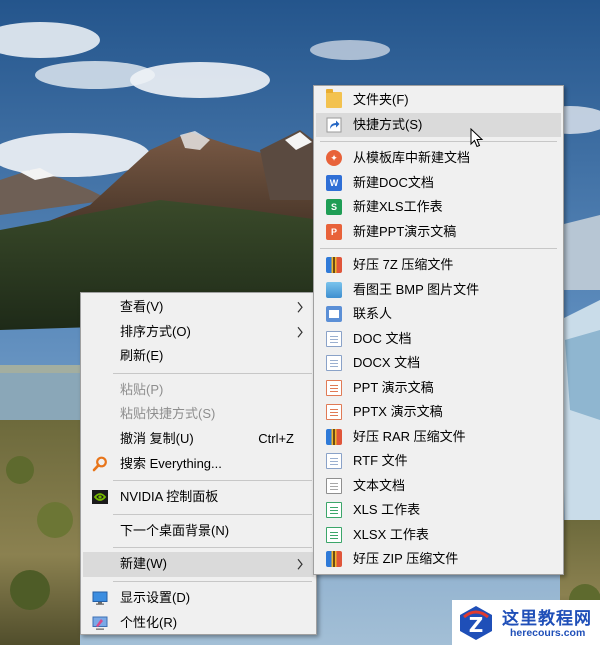 The width and height of the screenshot is (600, 645). I want to click on menu-item-label: 撤消 复制(U), so click(157, 438).